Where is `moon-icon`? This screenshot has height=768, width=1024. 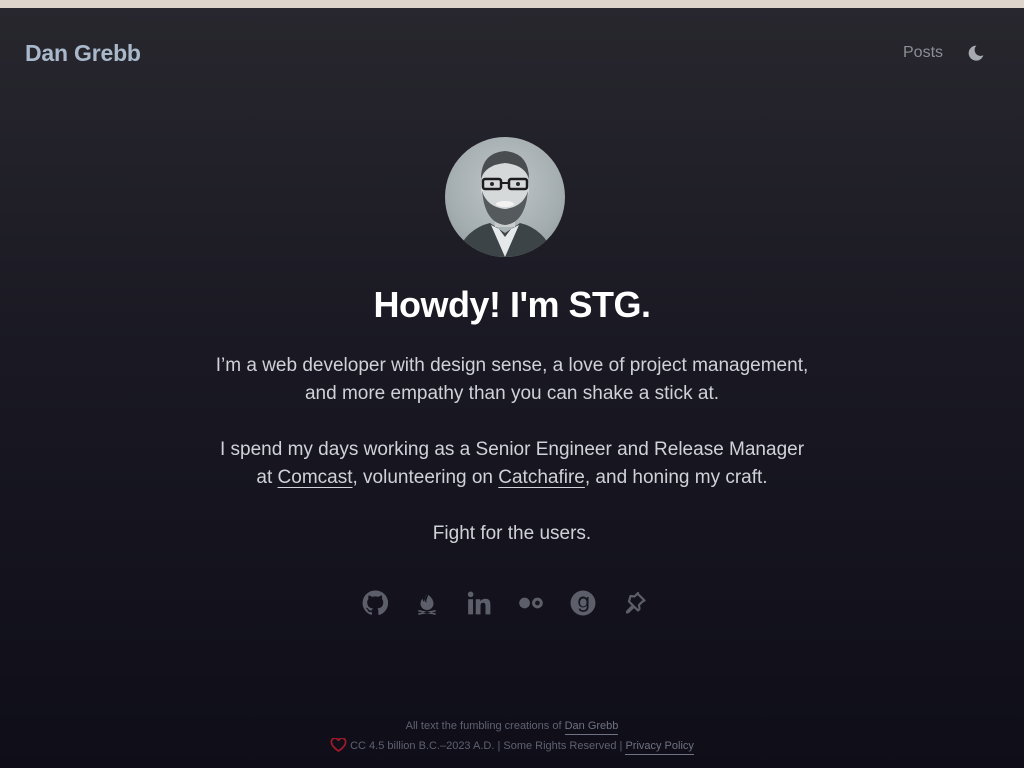
moon-icon is located at coordinates (976, 53).